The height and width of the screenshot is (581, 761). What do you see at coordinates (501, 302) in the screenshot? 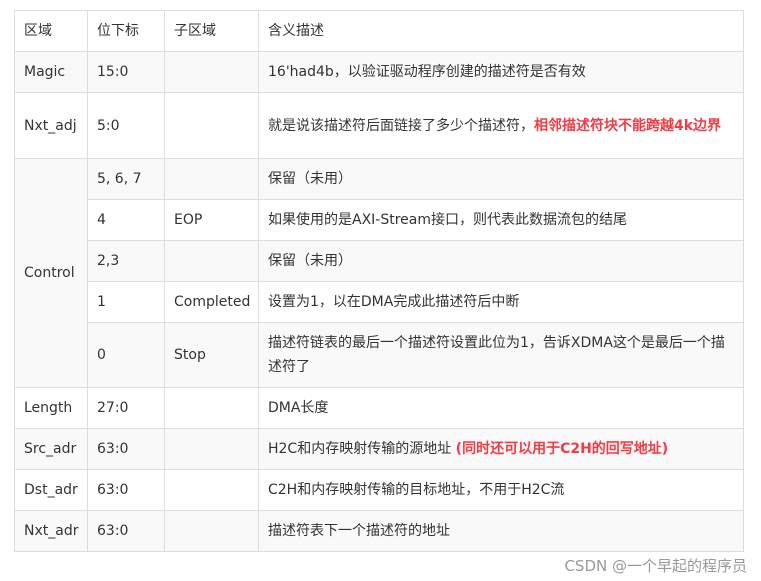
I see `description-cell: 设置为1，以在DMA完成此描述符后中断` at bounding box center [501, 302].